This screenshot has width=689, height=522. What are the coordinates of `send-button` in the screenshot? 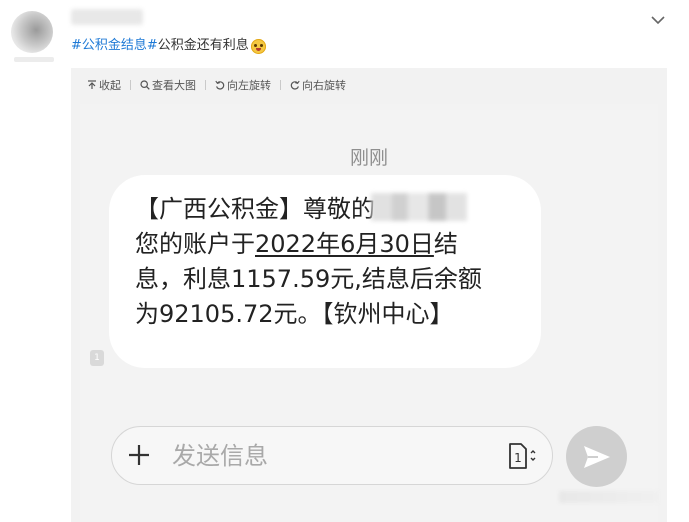 It's located at (596, 456).